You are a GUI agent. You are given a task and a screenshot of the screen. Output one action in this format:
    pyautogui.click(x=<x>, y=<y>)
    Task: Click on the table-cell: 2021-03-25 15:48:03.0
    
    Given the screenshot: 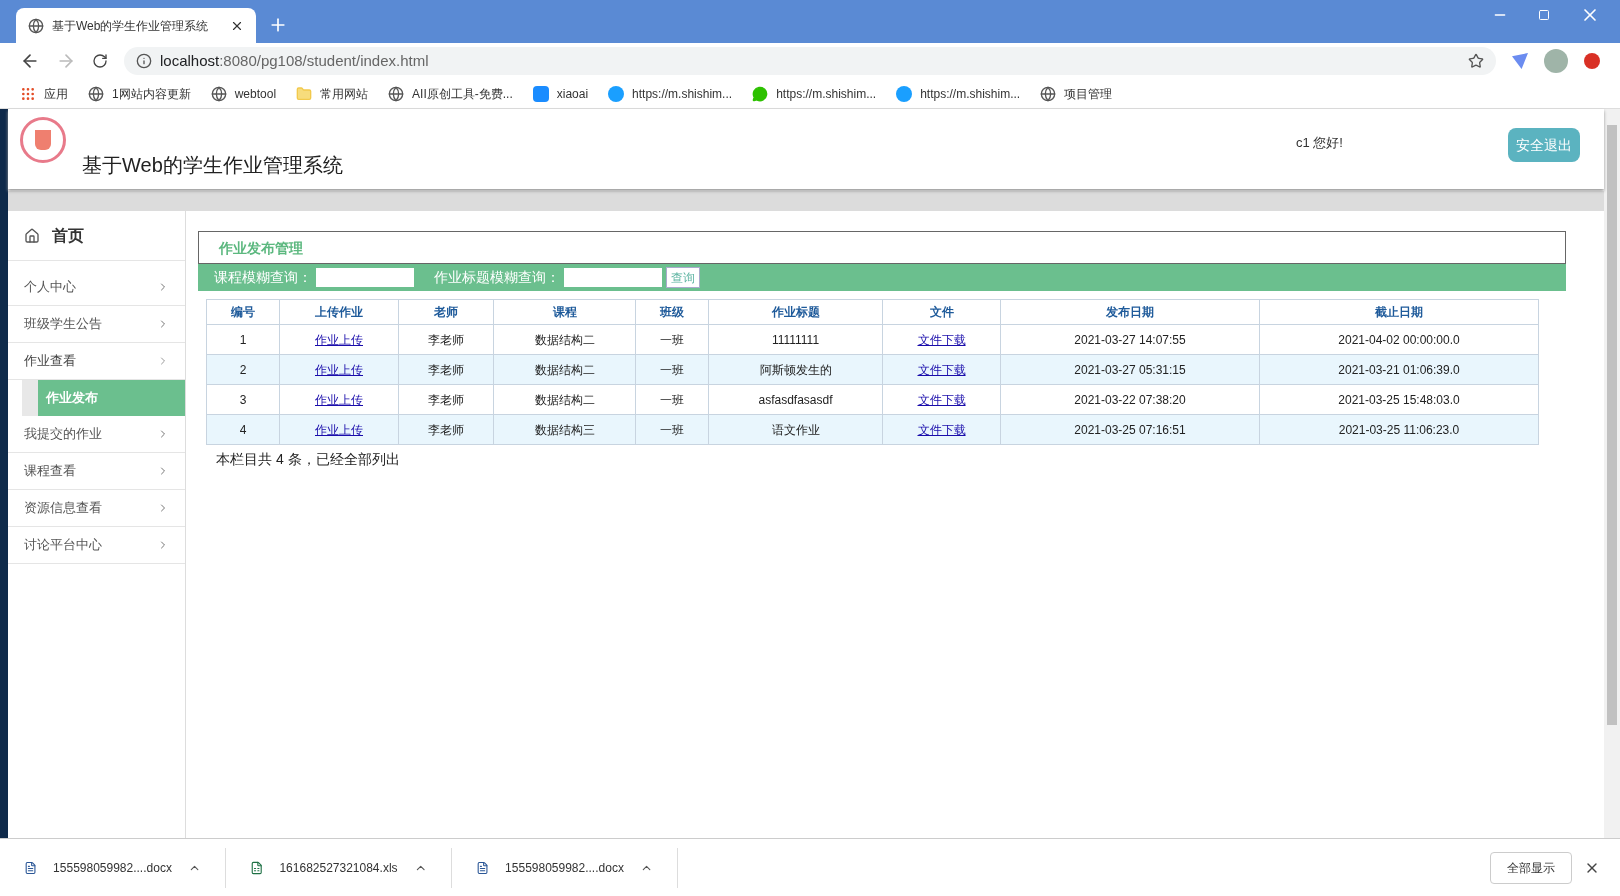 What is the action you would take?
    pyautogui.click(x=1399, y=399)
    